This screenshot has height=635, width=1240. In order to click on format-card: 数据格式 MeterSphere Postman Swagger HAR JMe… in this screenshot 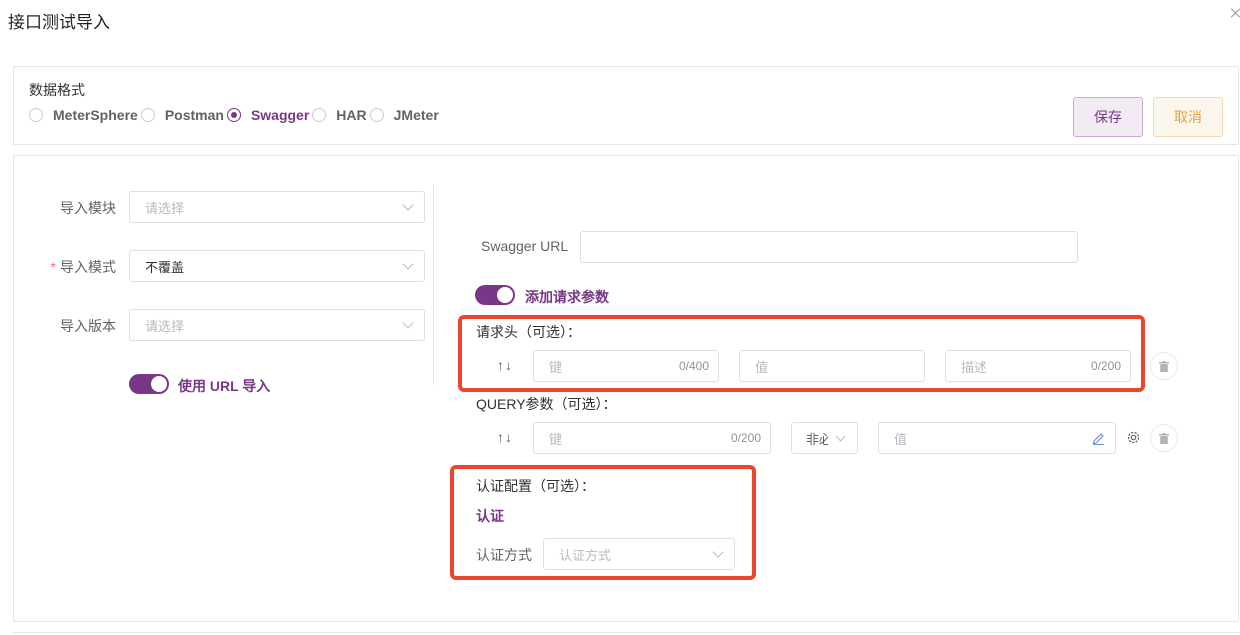, I will do `click(626, 105)`.